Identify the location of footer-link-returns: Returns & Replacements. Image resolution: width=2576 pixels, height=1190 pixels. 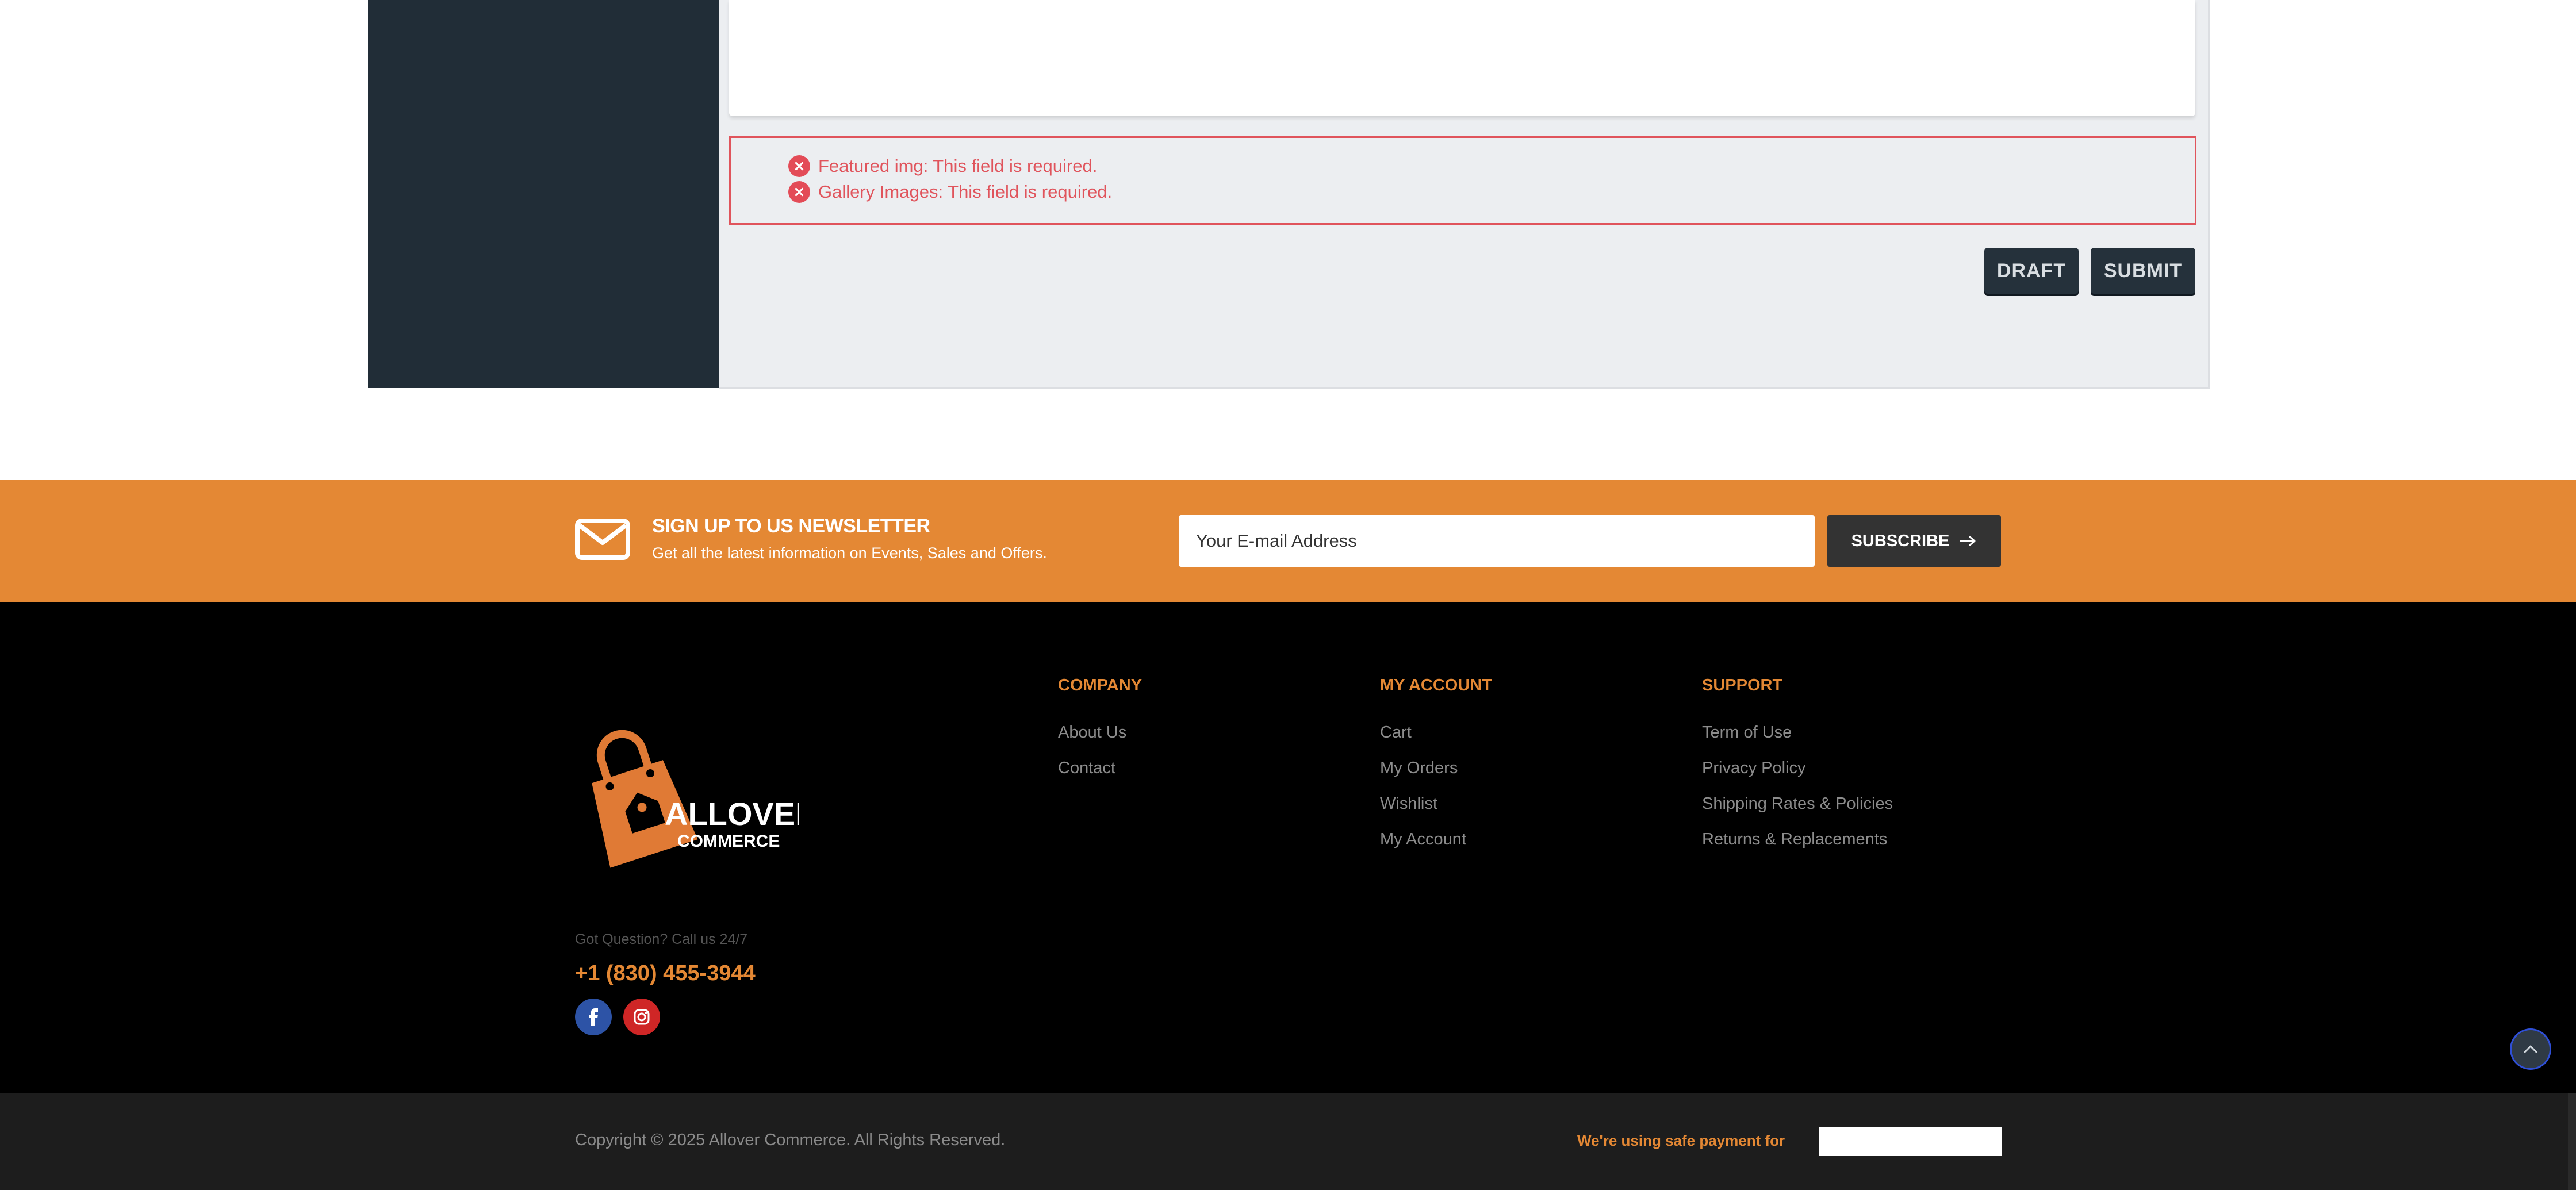
(1794, 840).